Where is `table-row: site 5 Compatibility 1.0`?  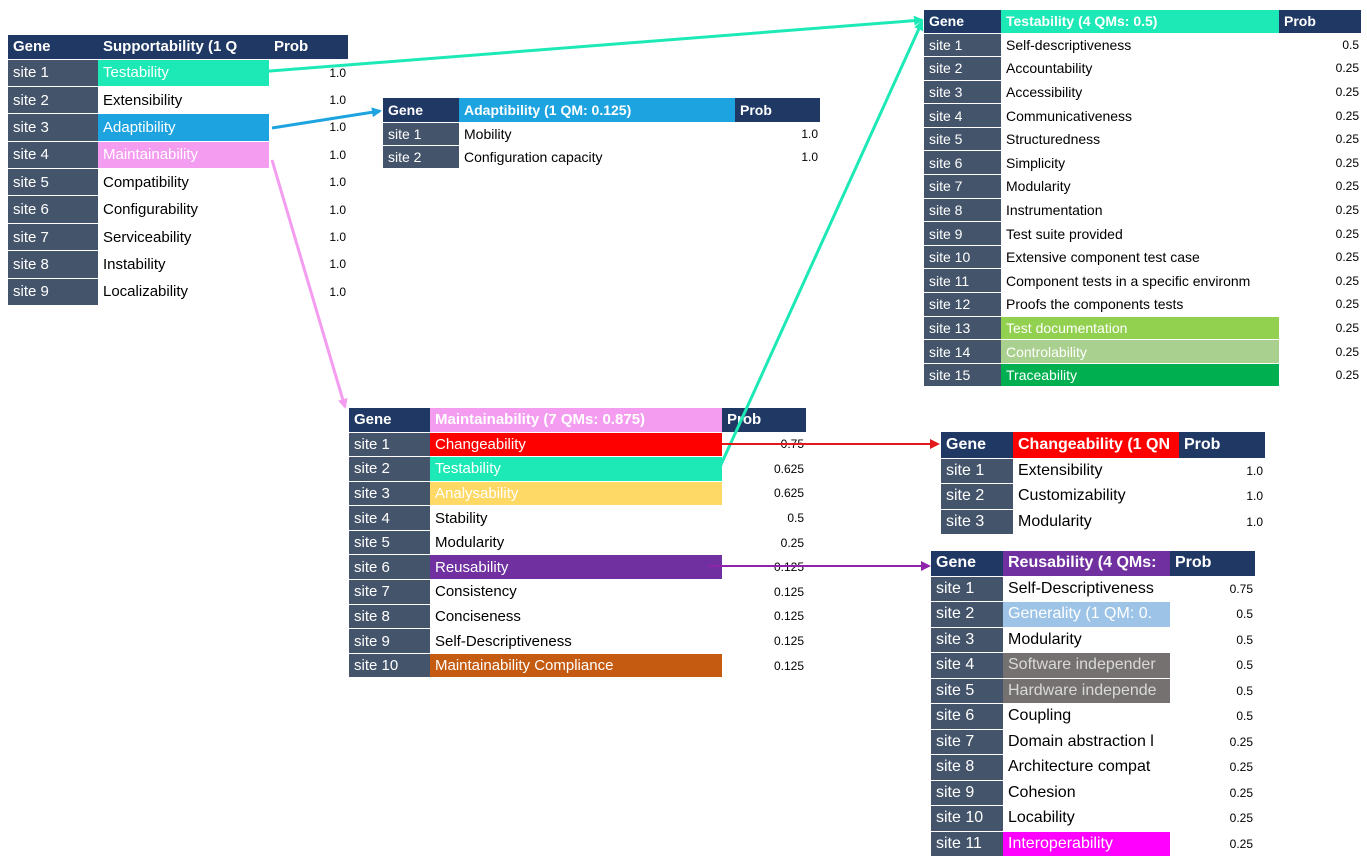 table-row: site 5 Compatibility 1.0 is located at coordinates (178, 182).